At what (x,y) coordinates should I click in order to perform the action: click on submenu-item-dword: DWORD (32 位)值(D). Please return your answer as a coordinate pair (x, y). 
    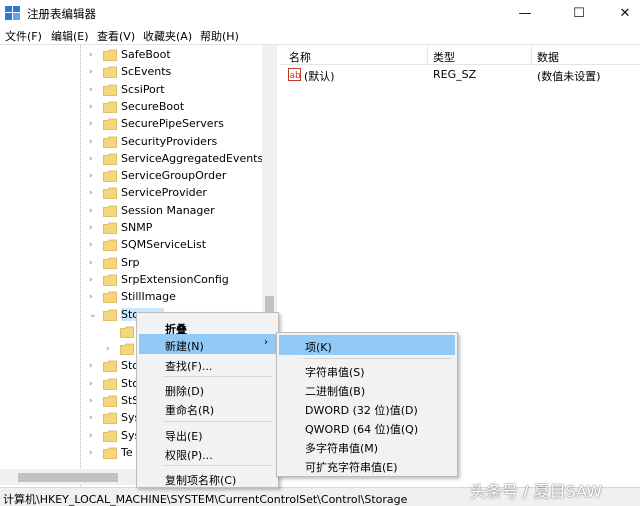
    Looking at the image, I should click on (367, 408).